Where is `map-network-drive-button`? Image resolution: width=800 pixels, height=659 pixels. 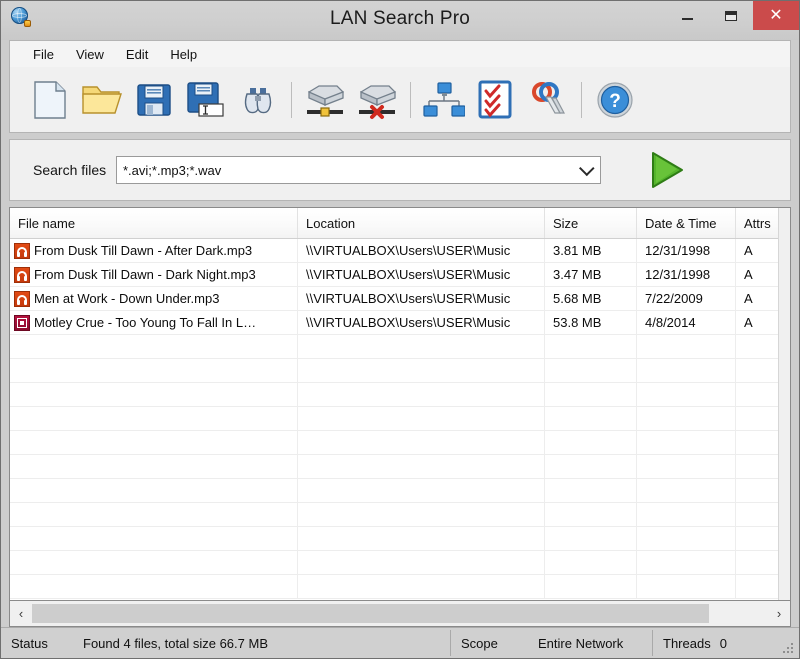 map-network-drive-button is located at coordinates (325, 100).